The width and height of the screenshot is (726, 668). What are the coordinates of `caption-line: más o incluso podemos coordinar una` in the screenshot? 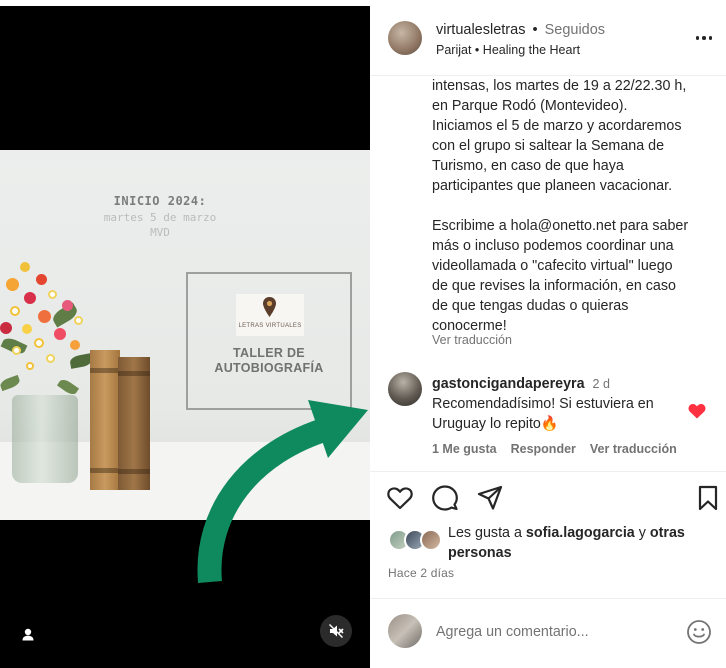 It's located at (553, 246).